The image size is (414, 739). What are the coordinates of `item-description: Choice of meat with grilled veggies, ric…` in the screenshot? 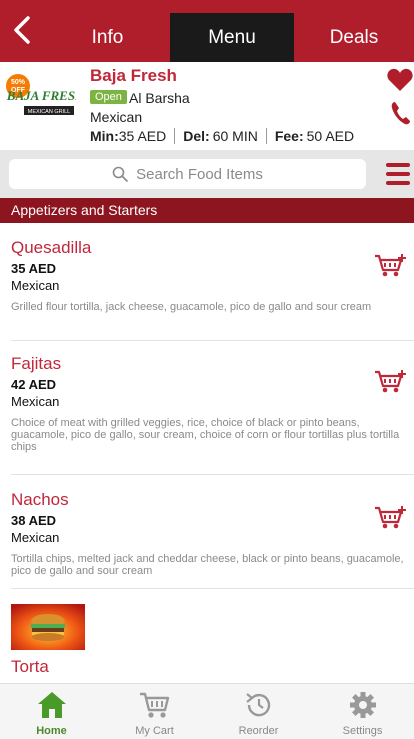 It's located at (205, 435).